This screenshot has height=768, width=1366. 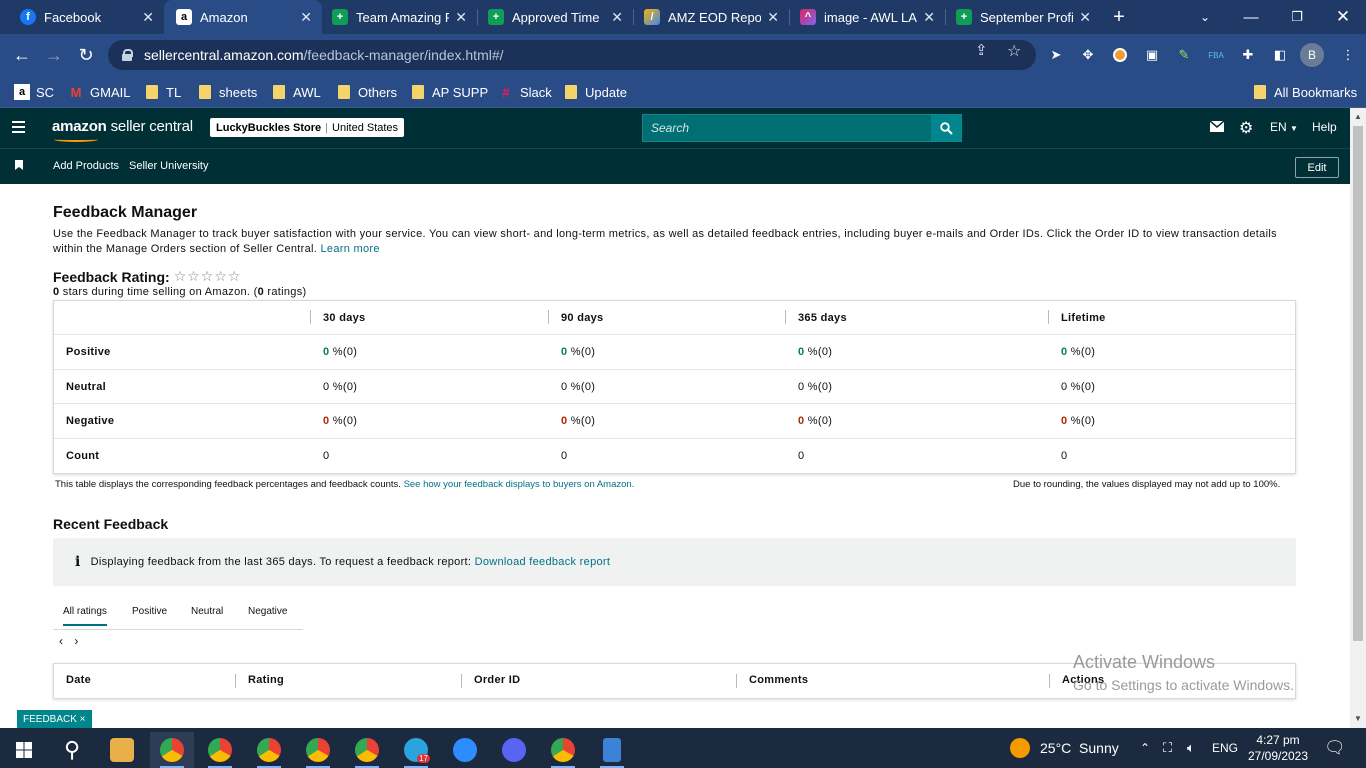 I want to click on bookmark-sheets: sheets, so click(x=228, y=92).